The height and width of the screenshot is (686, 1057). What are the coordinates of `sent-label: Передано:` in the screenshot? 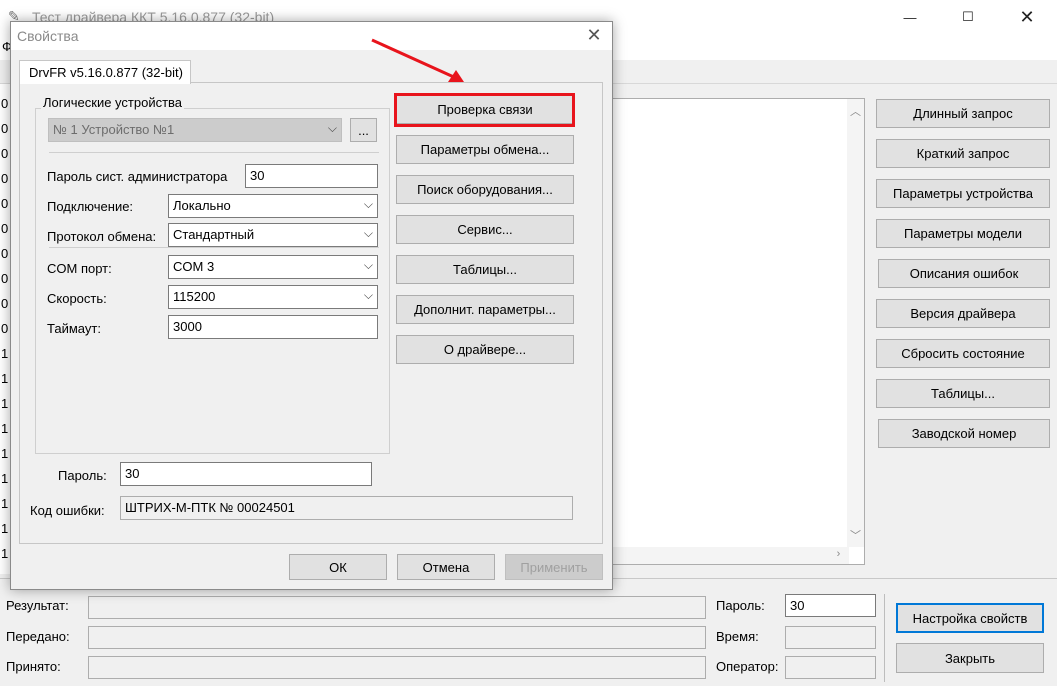 It's located at (38, 636).